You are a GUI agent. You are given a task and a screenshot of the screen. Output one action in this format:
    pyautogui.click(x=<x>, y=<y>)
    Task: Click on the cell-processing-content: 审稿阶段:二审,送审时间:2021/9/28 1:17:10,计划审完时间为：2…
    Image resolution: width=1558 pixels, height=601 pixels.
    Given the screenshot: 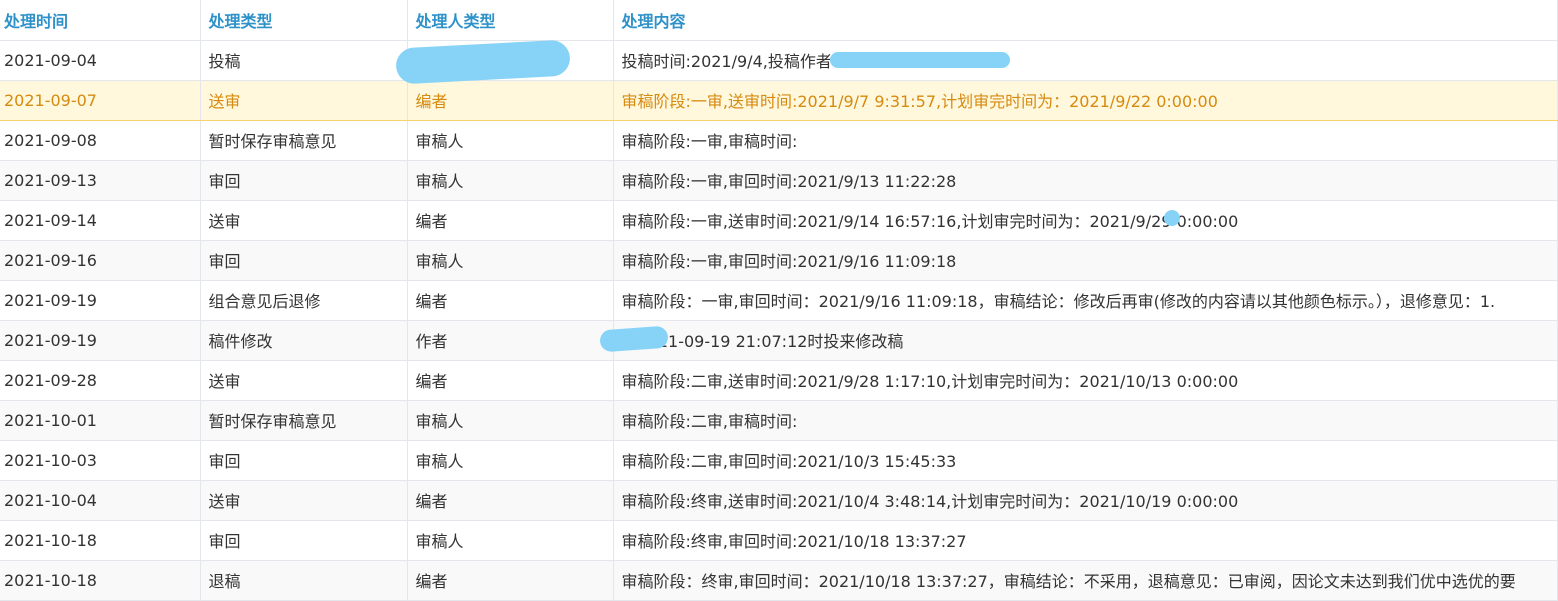 What is the action you would take?
    pyautogui.click(x=1085, y=380)
    